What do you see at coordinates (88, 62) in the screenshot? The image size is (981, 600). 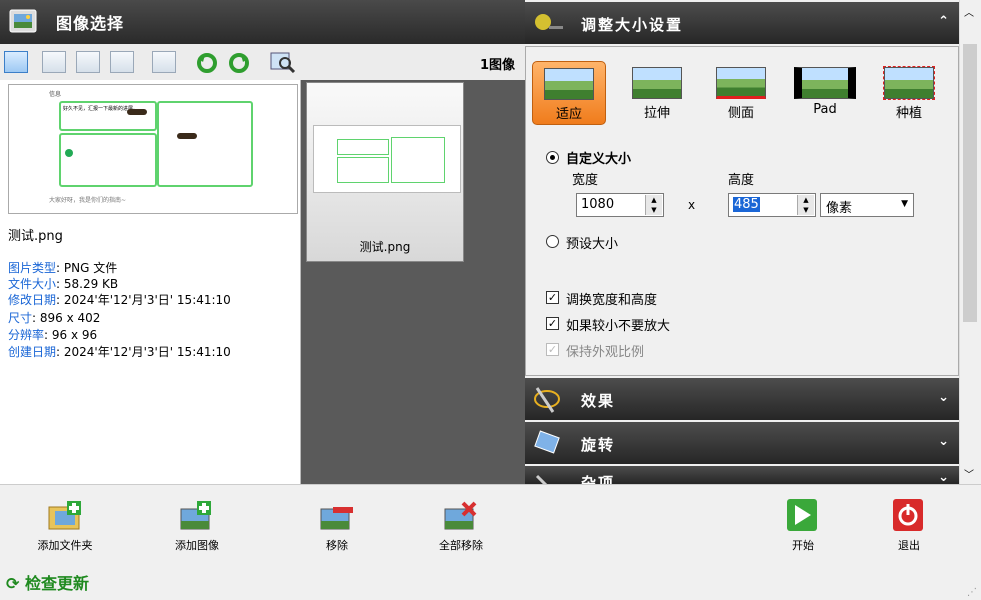 I see `view-thumbnails-button` at bounding box center [88, 62].